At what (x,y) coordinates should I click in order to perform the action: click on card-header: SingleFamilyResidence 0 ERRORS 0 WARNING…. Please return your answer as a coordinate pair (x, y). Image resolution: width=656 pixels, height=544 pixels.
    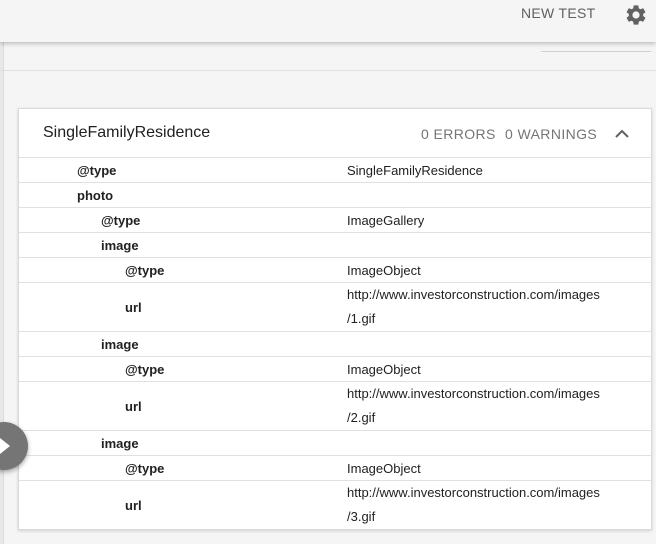
    Looking at the image, I should click on (335, 133).